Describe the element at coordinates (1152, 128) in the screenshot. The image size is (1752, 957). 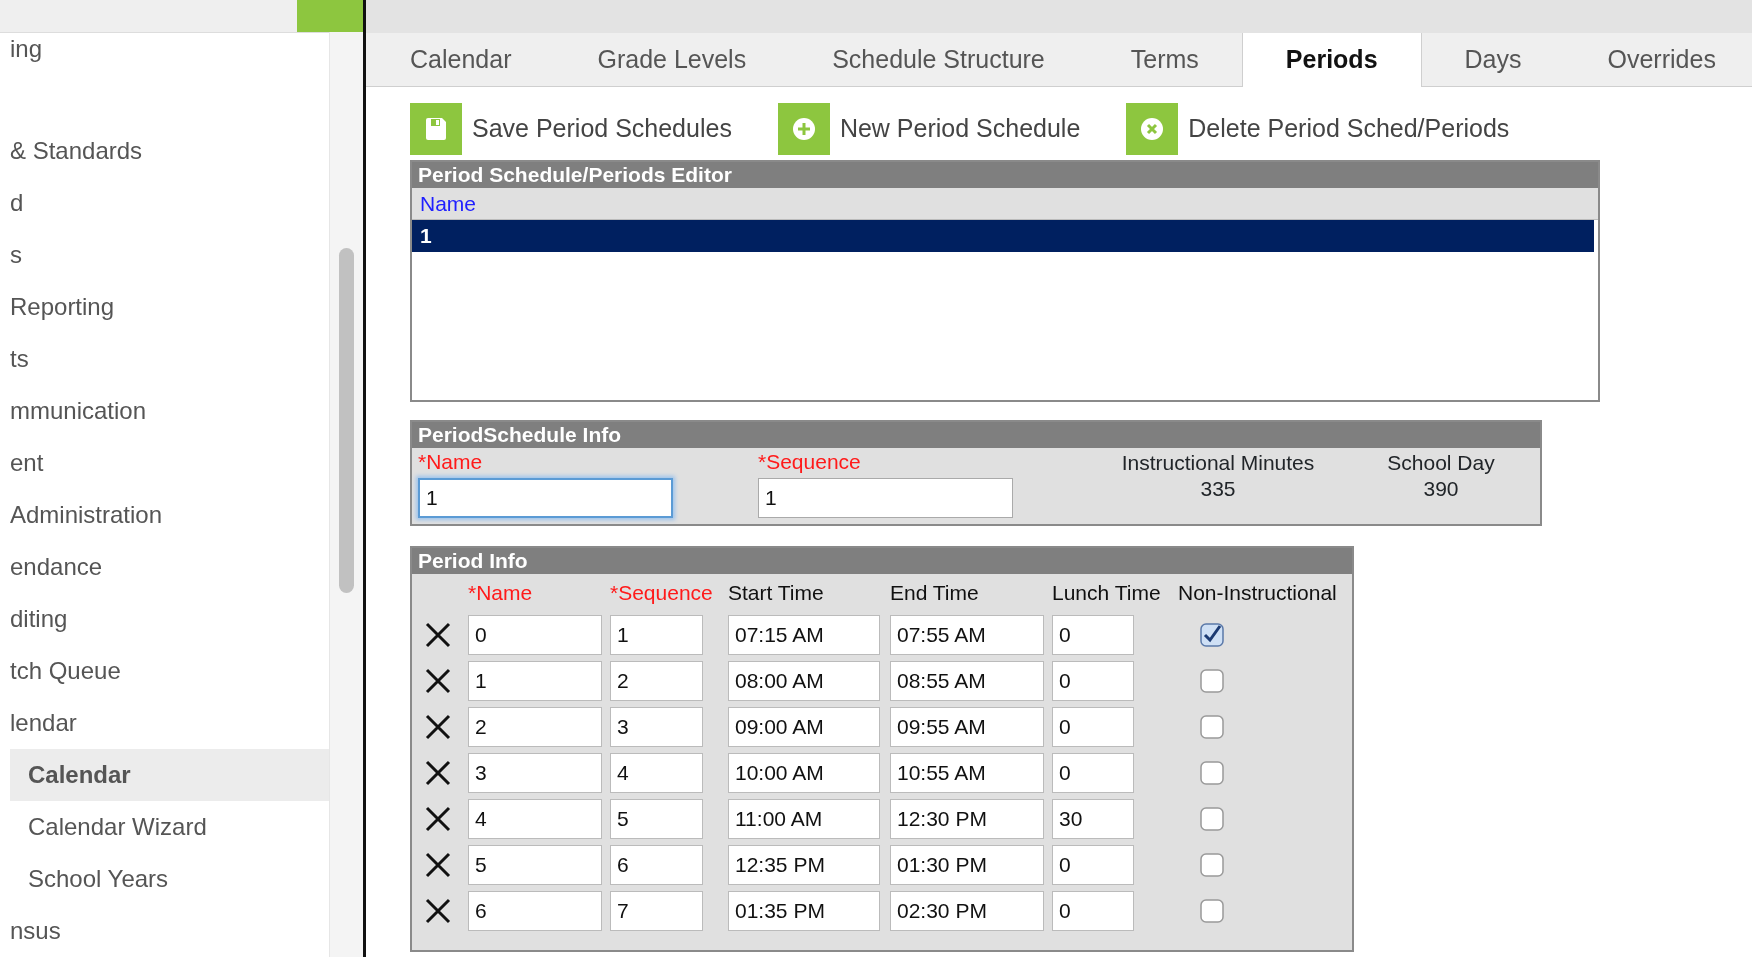
I see `close-icon` at that location.